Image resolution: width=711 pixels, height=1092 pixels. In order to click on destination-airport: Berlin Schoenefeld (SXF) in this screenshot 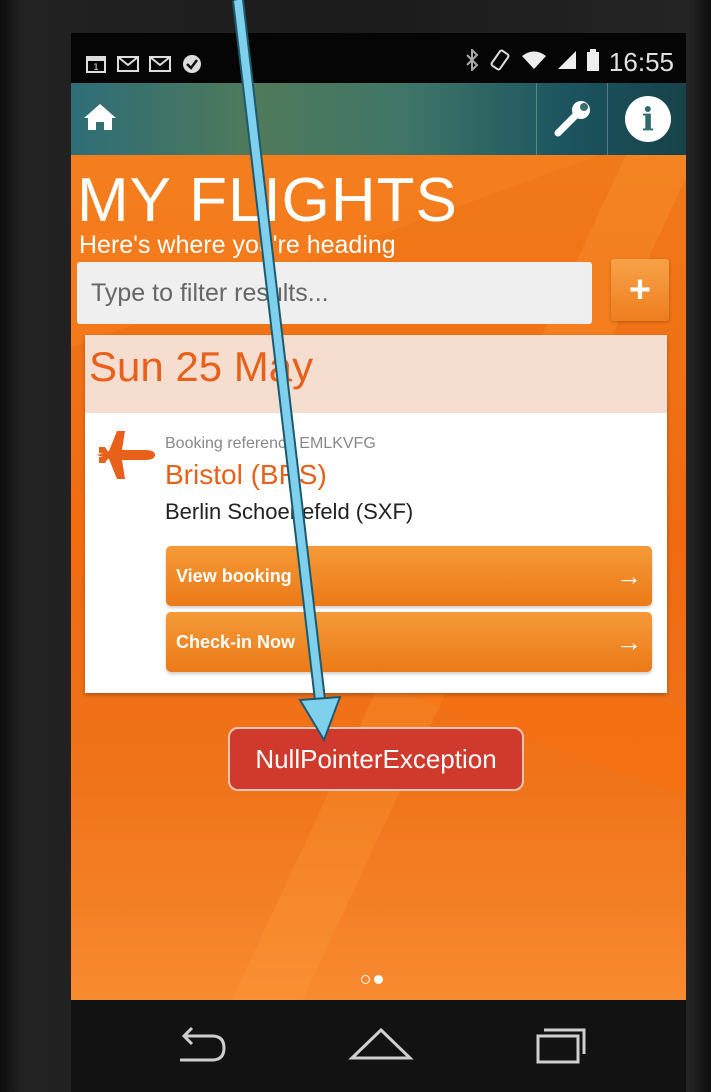, I will do `click(289, 511)`.